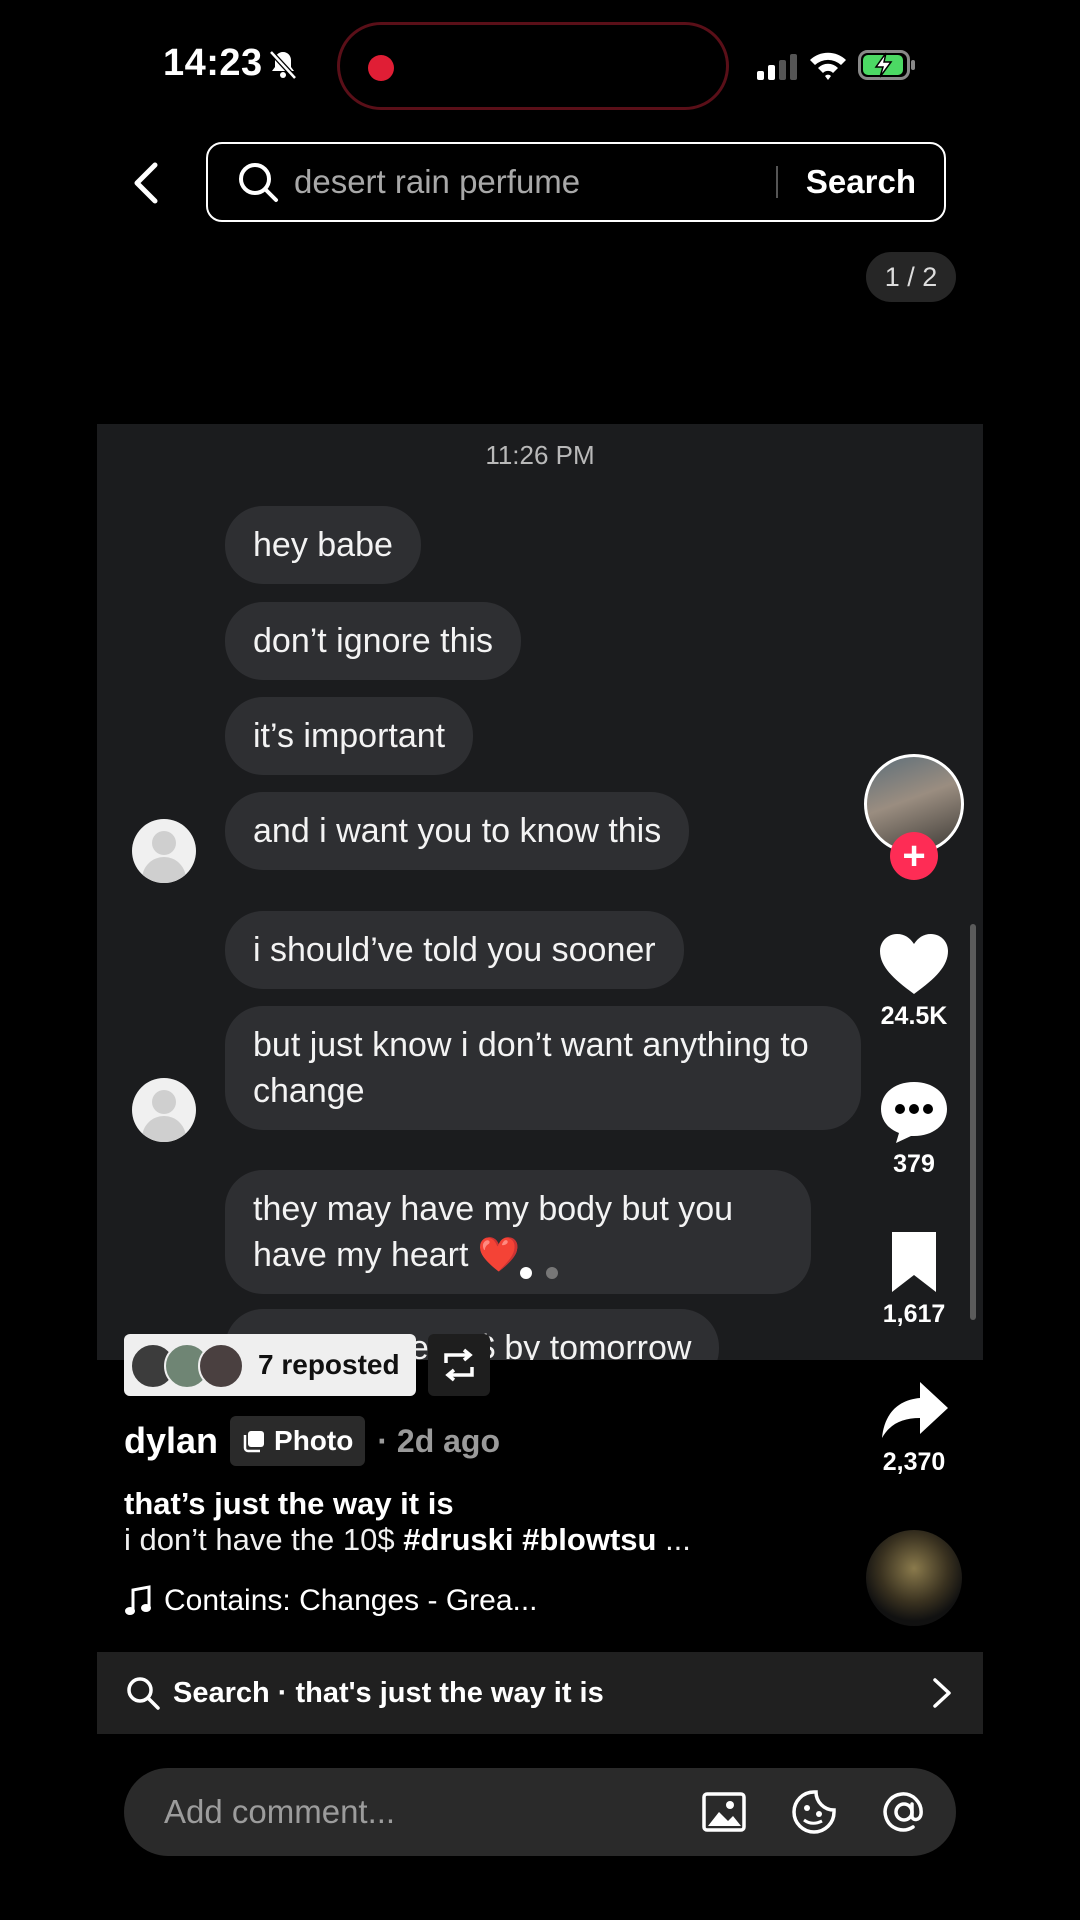 The height and width of the screenshot is (1920, 1080). Describe the element at coordinates (914, 1262) in the screenshot. I see `bookmark-icon` at that location.